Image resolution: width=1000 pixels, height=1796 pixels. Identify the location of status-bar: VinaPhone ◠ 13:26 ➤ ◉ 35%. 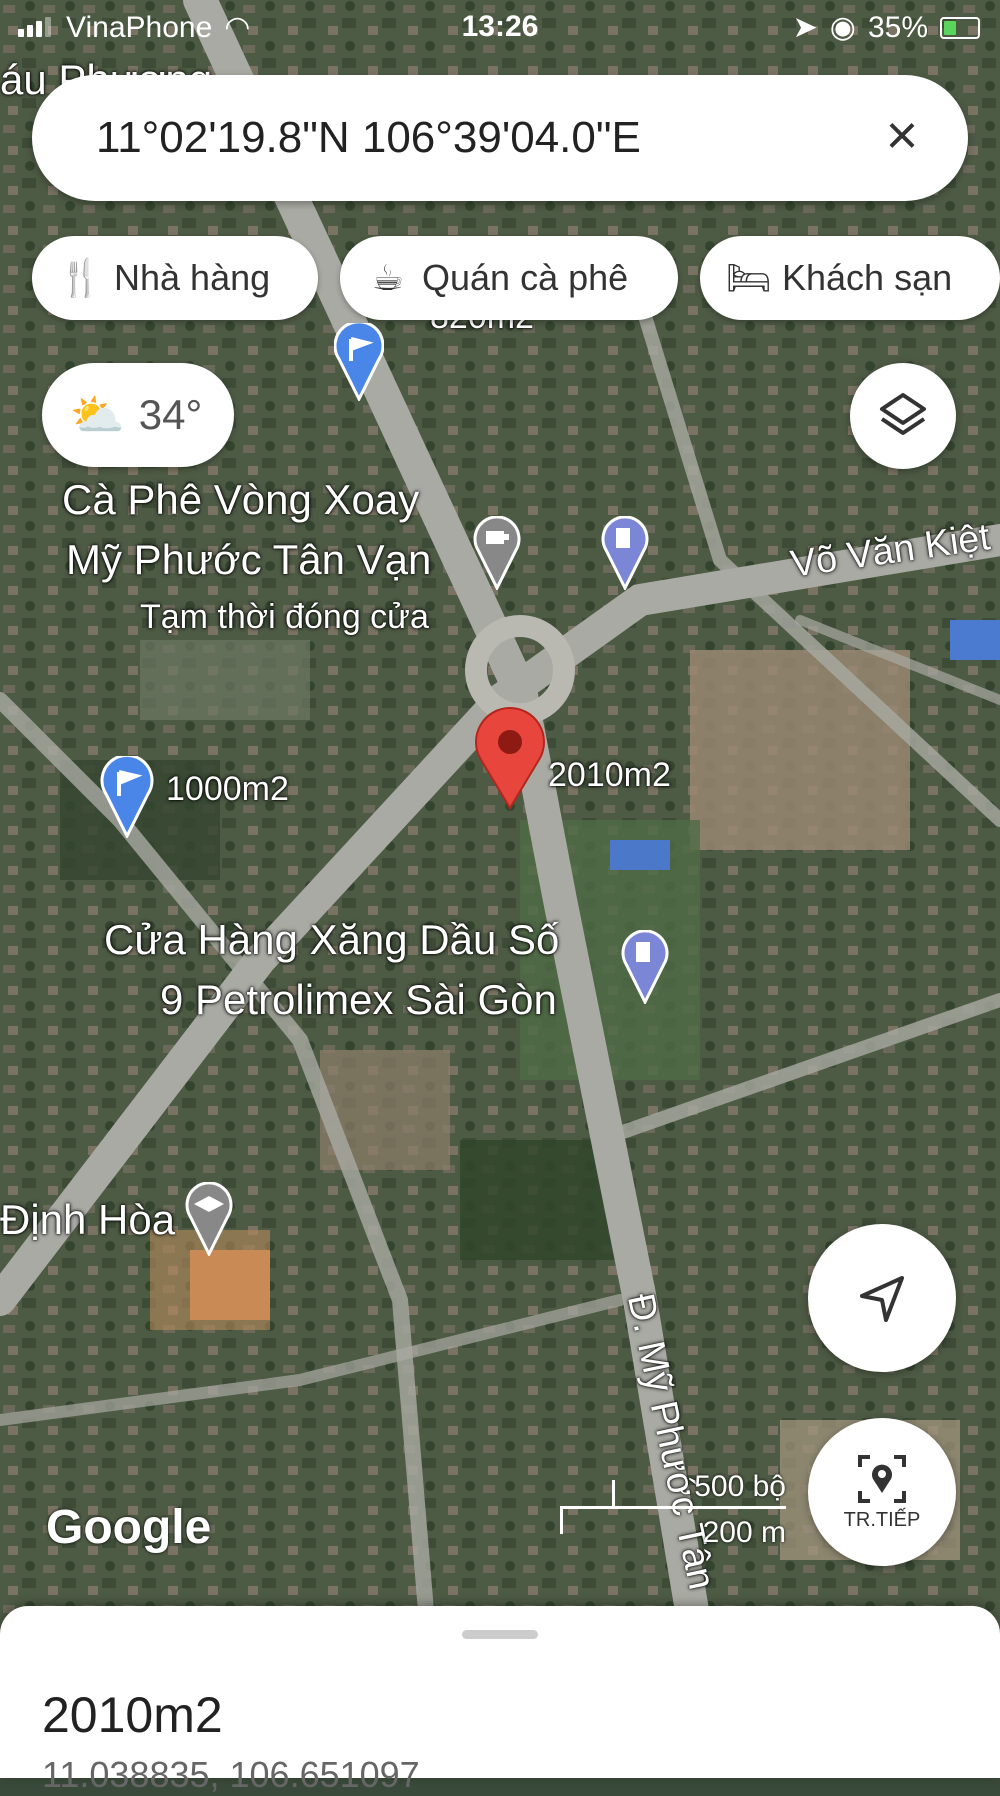
(500, 28).